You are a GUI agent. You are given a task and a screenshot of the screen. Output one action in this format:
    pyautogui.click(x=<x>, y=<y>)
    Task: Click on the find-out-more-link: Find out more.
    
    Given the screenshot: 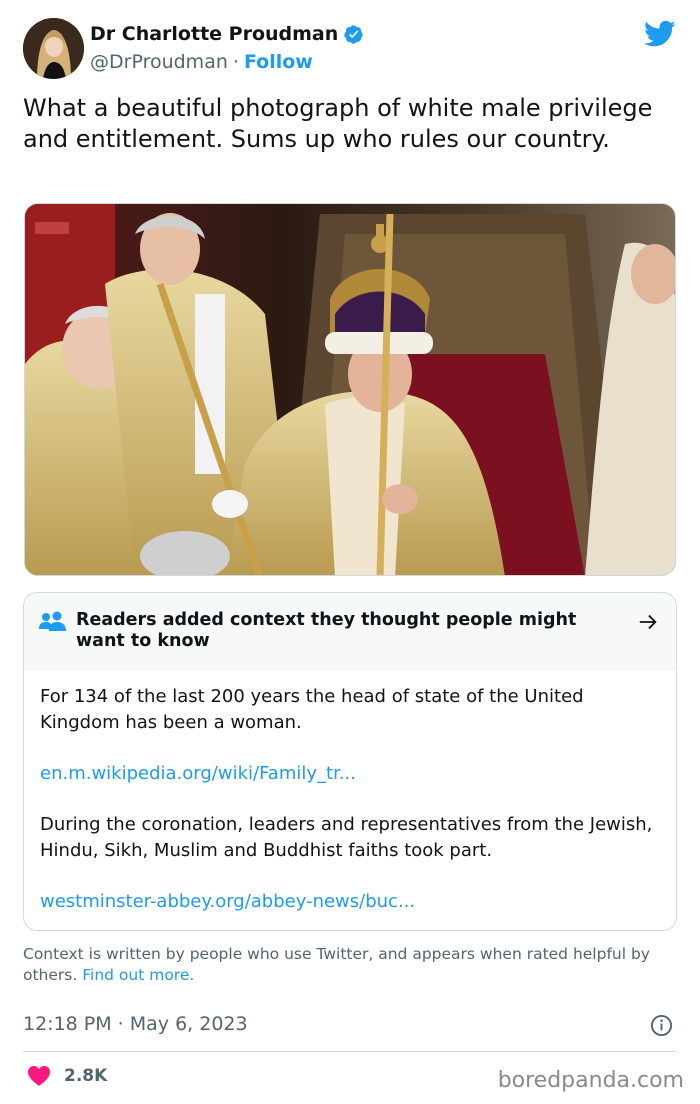 What is the action you would take?
    pyautogui.click(x=138, y=975)
    